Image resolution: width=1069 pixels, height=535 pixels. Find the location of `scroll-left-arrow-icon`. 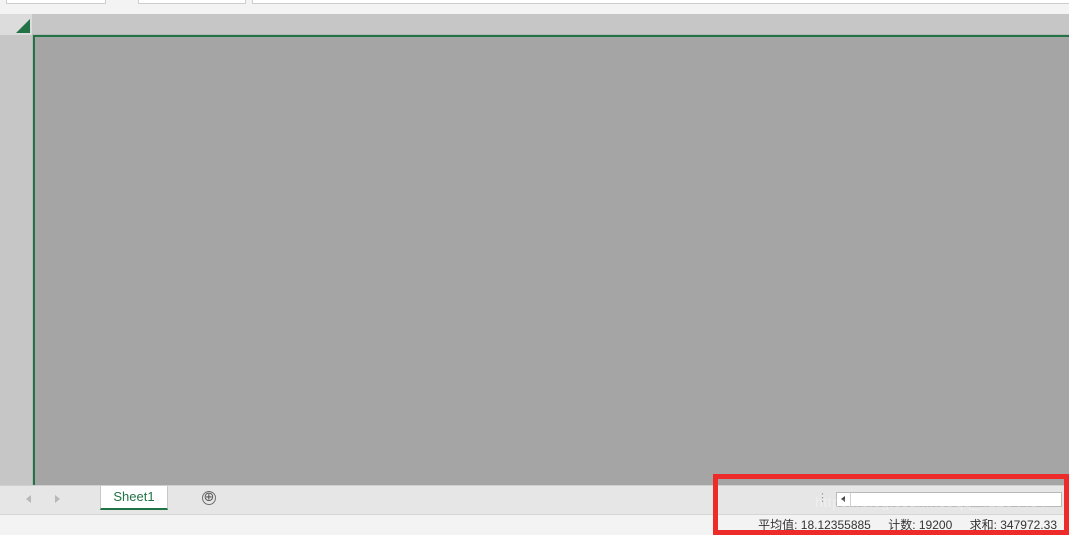

scroll-left-arrow-icon is located at coordinates (844, 499).